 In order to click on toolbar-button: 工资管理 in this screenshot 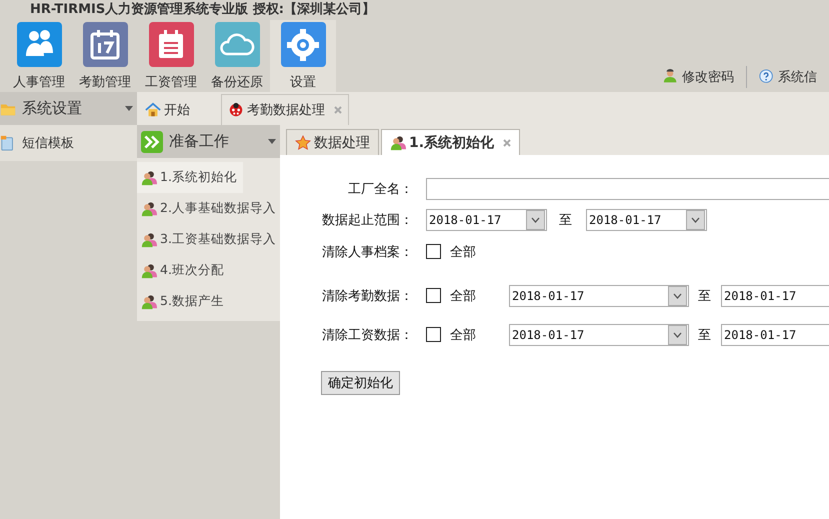, I will do `click(171, 56)`.